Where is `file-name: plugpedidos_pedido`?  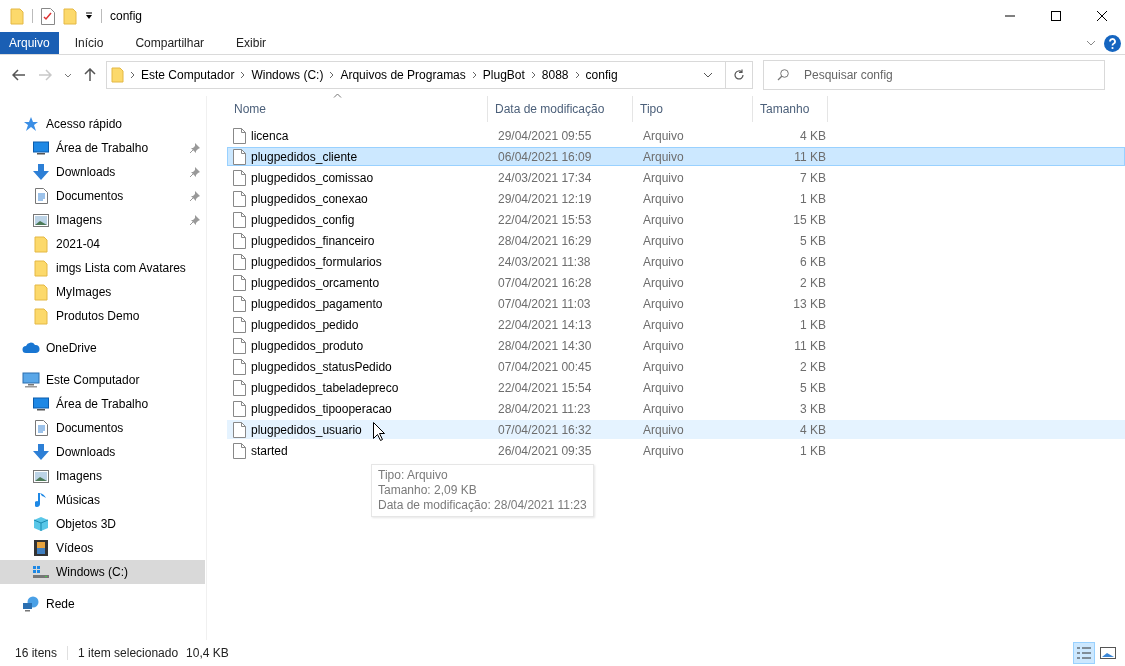 file-name: plugpedidos_pedido is located at coordinates (305, 324).